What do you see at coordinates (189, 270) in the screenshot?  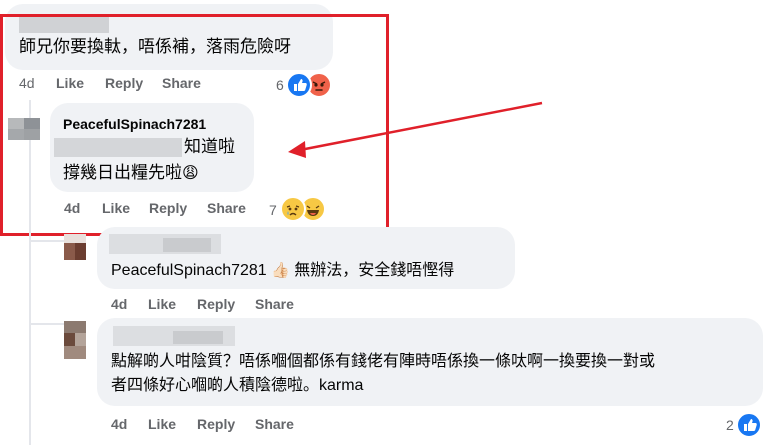 I see `mention-author: PeacefulSpinach7281` at bounding box center [189, 270].